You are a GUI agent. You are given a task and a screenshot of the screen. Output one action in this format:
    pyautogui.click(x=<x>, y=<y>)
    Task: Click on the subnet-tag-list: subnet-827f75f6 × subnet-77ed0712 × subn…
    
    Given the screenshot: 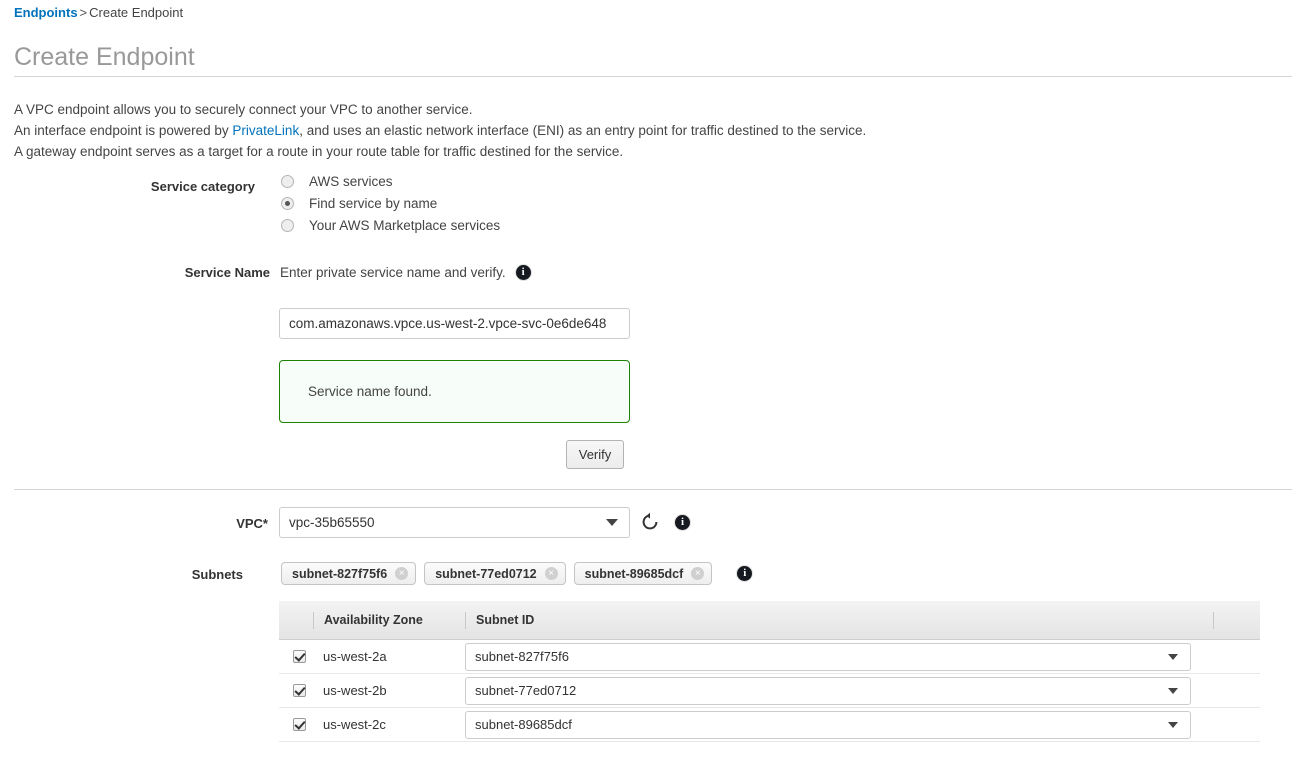 What is the action you would take?
    pyautogui.click(x=517, y=573)
    